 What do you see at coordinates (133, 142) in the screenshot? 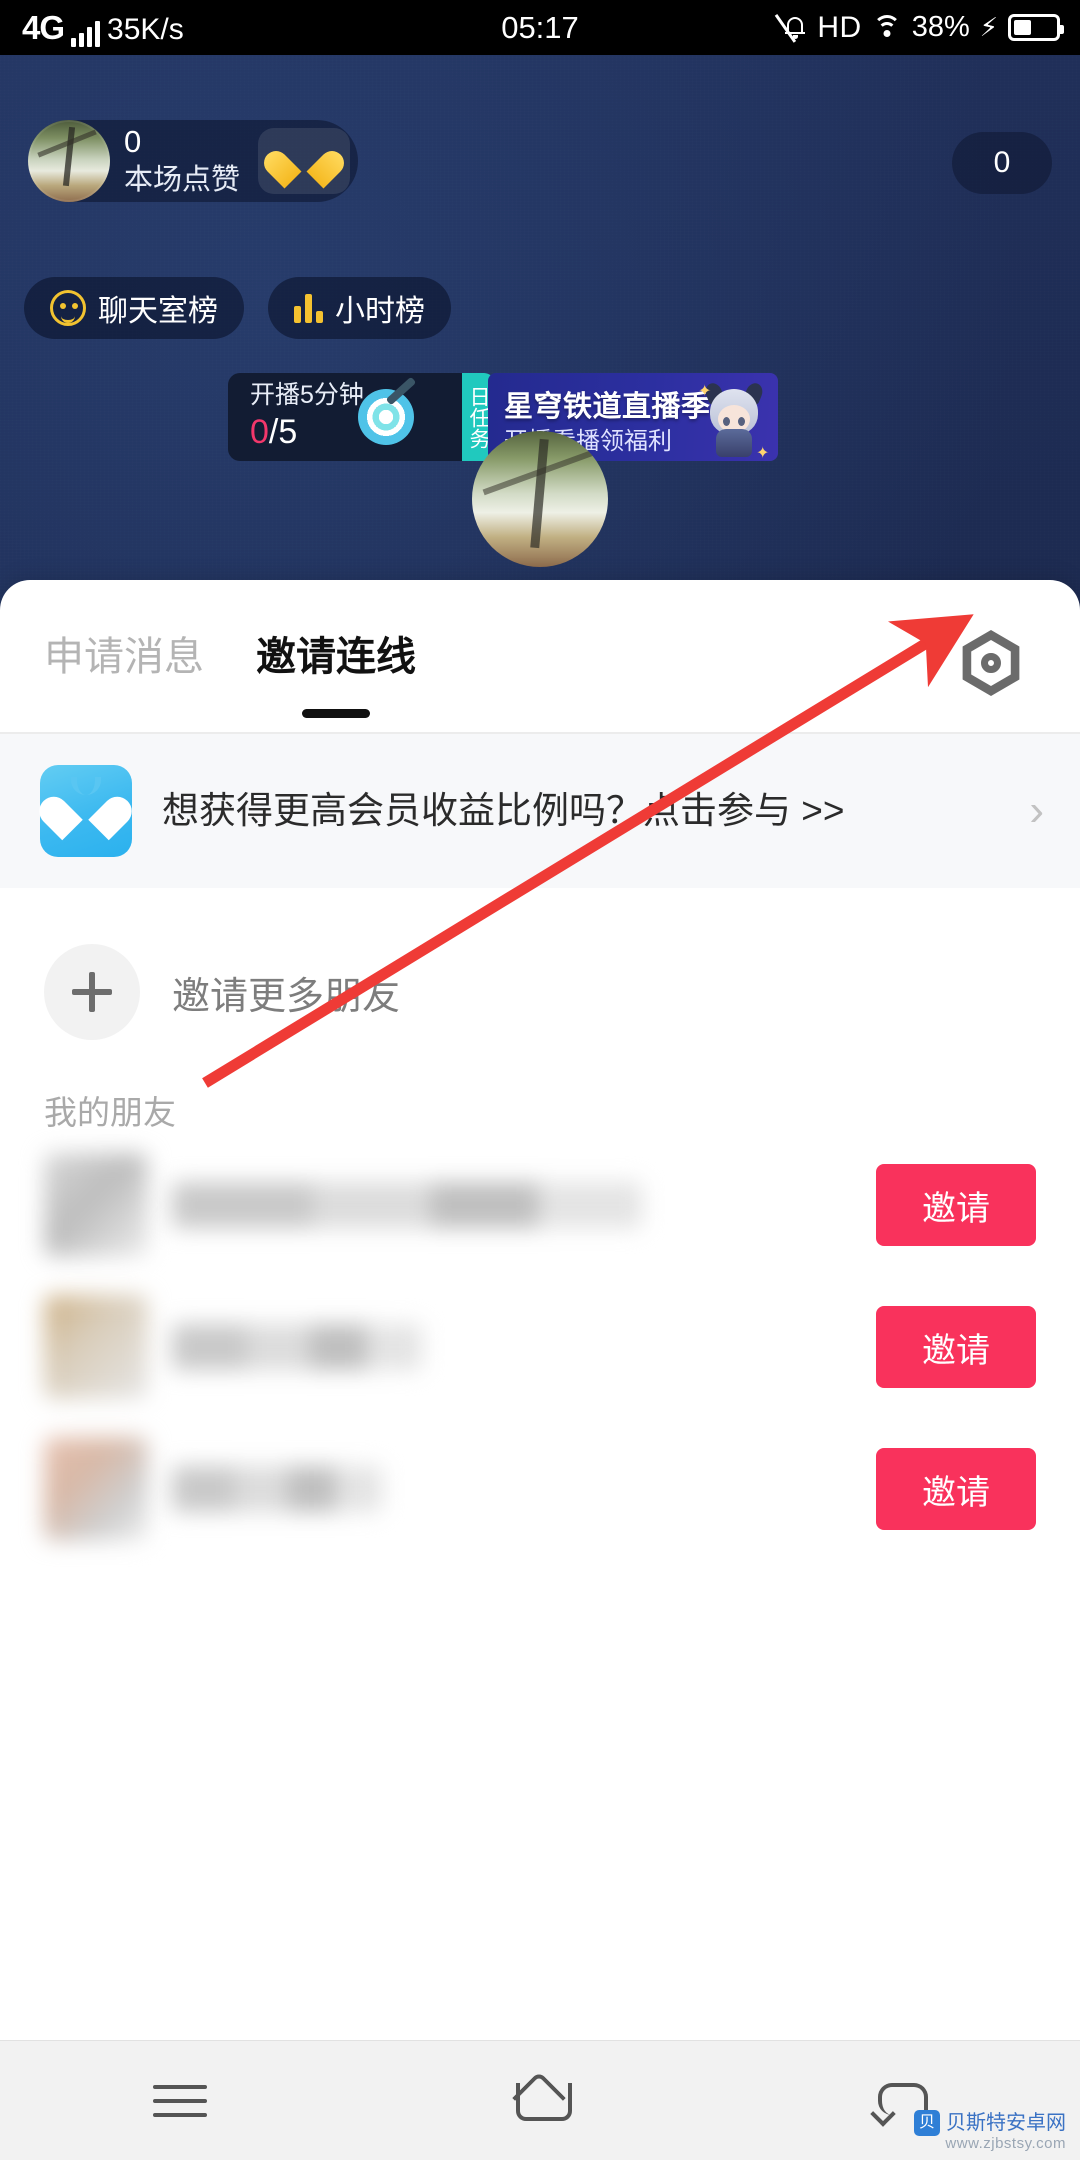
I see `host-like-count: 0` at bounding box center [133, 142].